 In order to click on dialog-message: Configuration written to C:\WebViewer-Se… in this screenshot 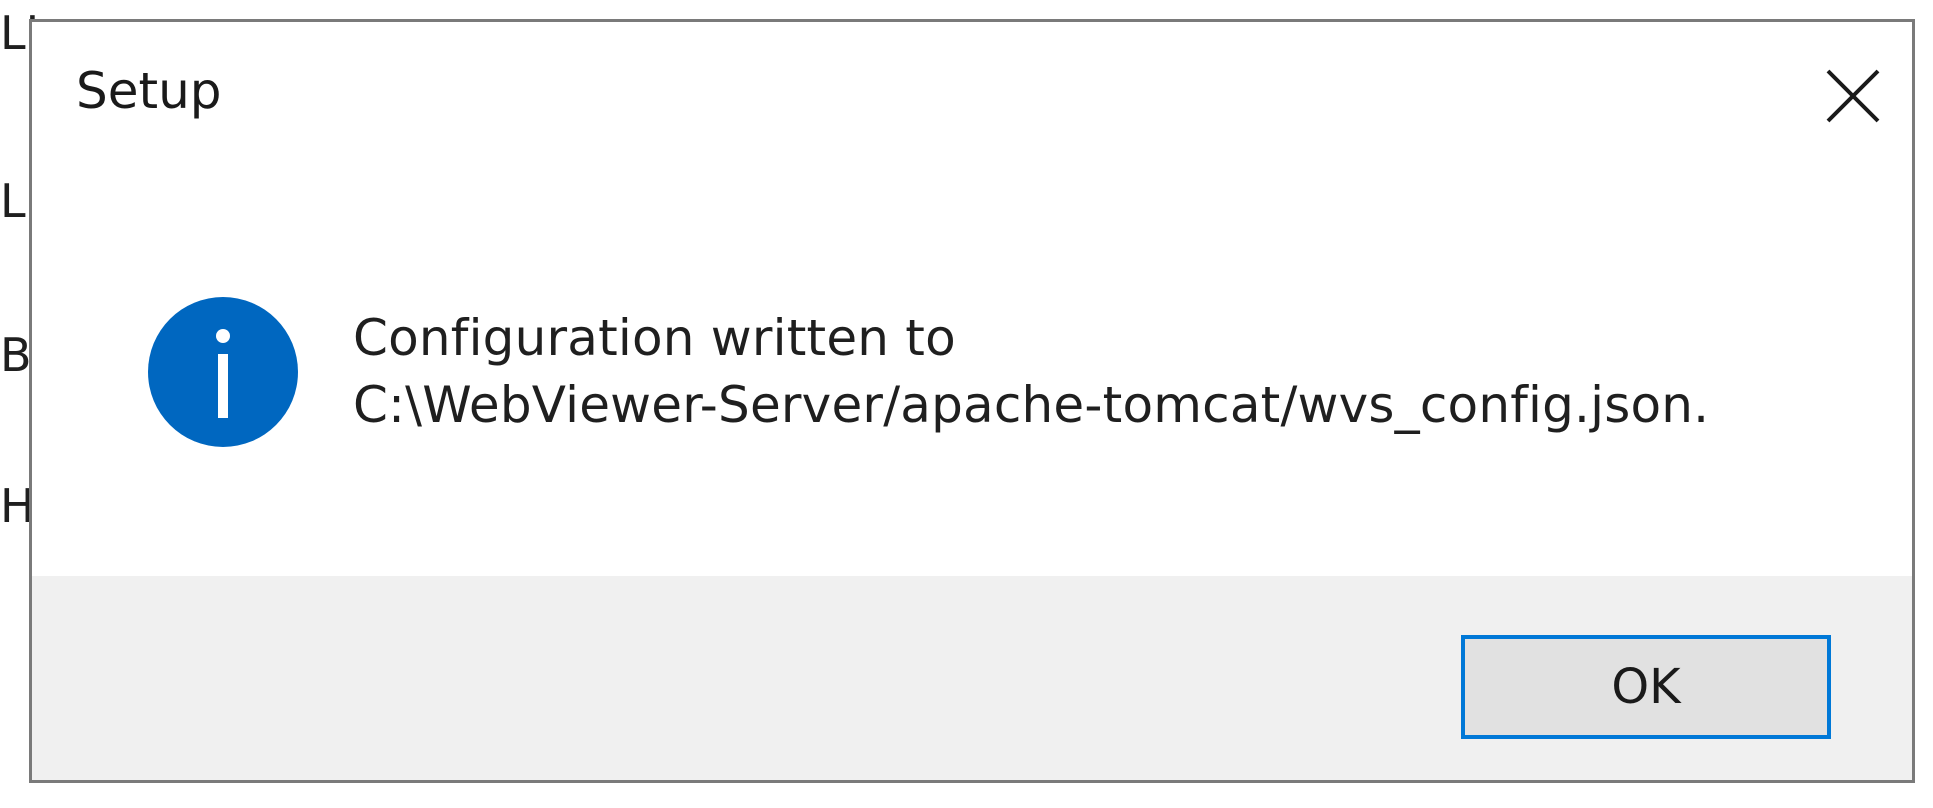, I will do `click(1031, 372)`.